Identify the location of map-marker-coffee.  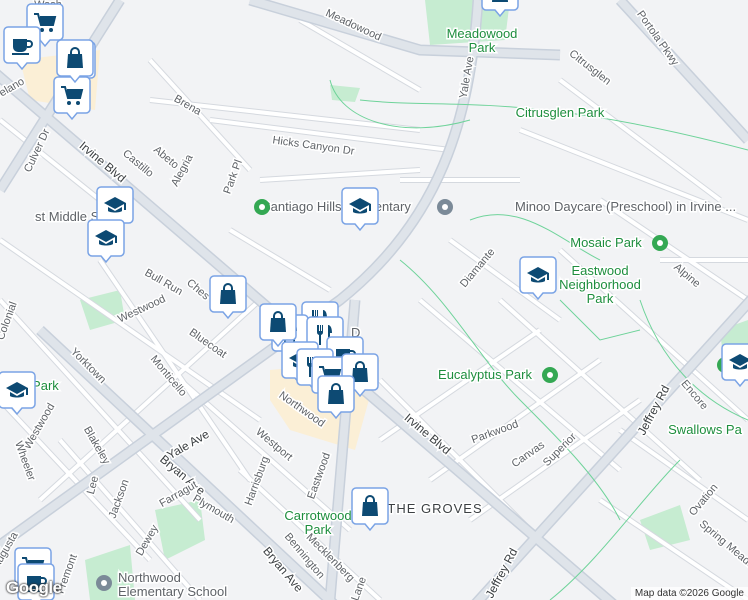
(22, 48).